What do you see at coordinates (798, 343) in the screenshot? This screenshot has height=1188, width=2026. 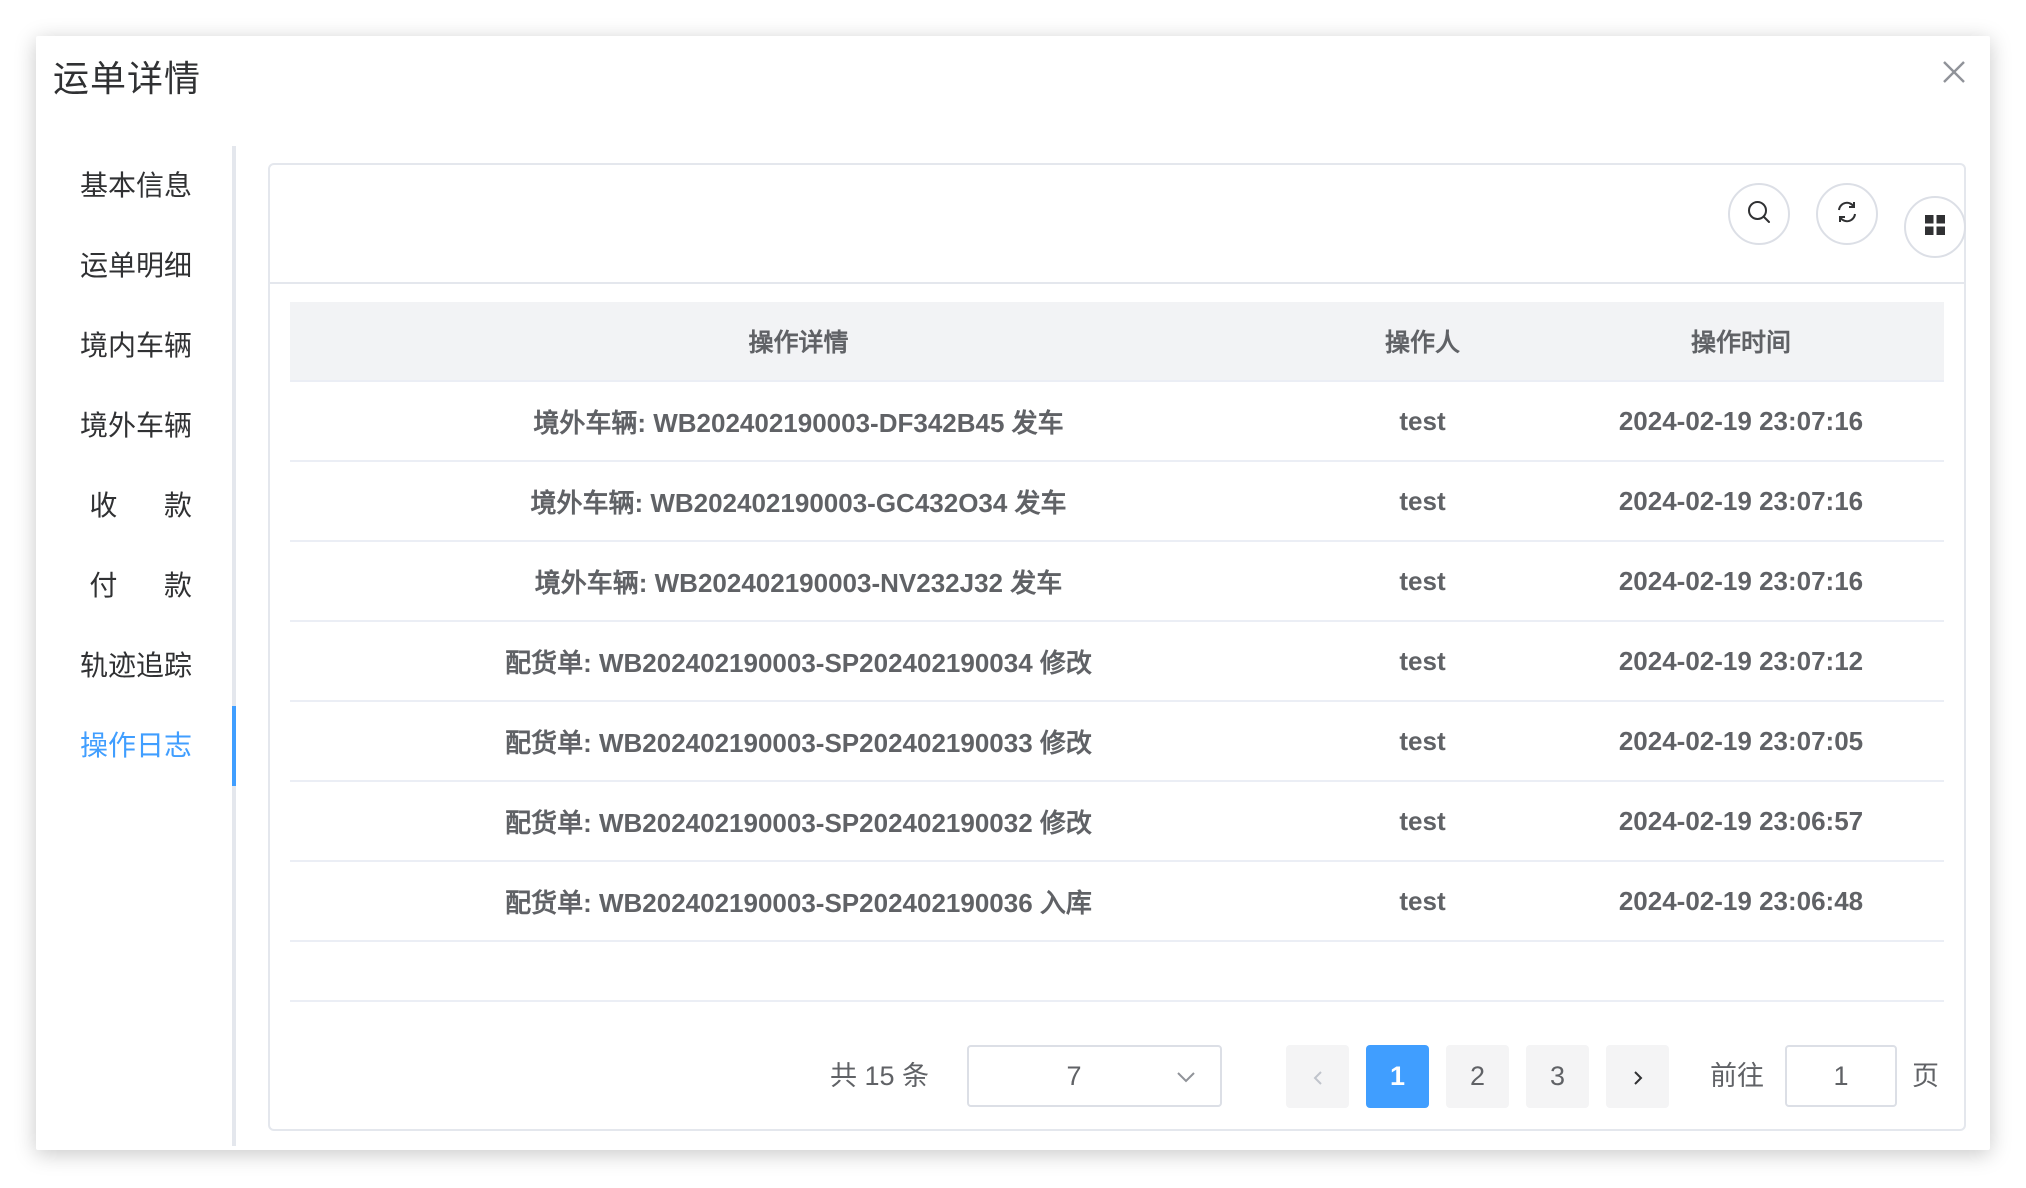 I see `column-header-detail: 操作详情` at bounding box center [798, 343].